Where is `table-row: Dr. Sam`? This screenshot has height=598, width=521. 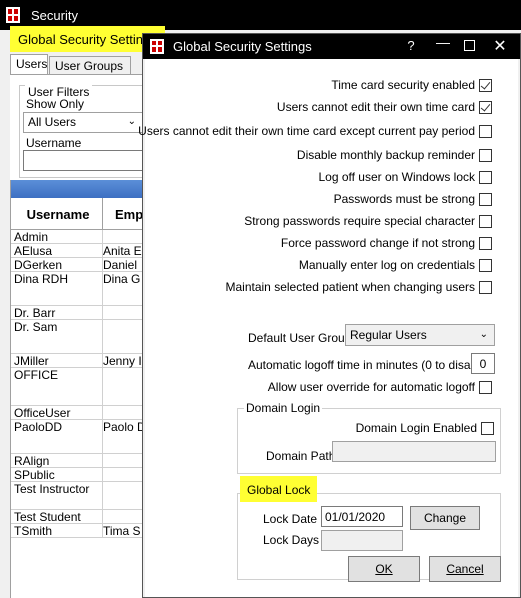 table-row: Dr. Sam is located at coordinates (80, 337).